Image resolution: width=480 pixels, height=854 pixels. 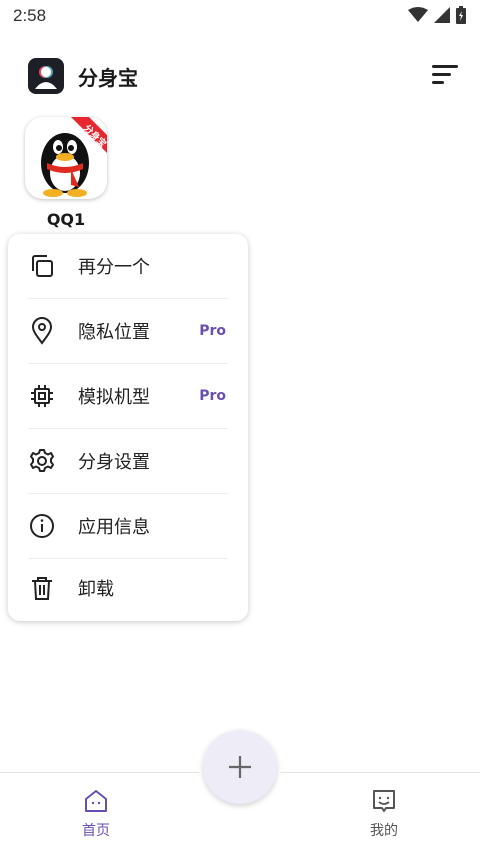 What do you see at coordinates (42, 266) in the screenshot?
I see `copy-icon` at bounding box center [42, 266].